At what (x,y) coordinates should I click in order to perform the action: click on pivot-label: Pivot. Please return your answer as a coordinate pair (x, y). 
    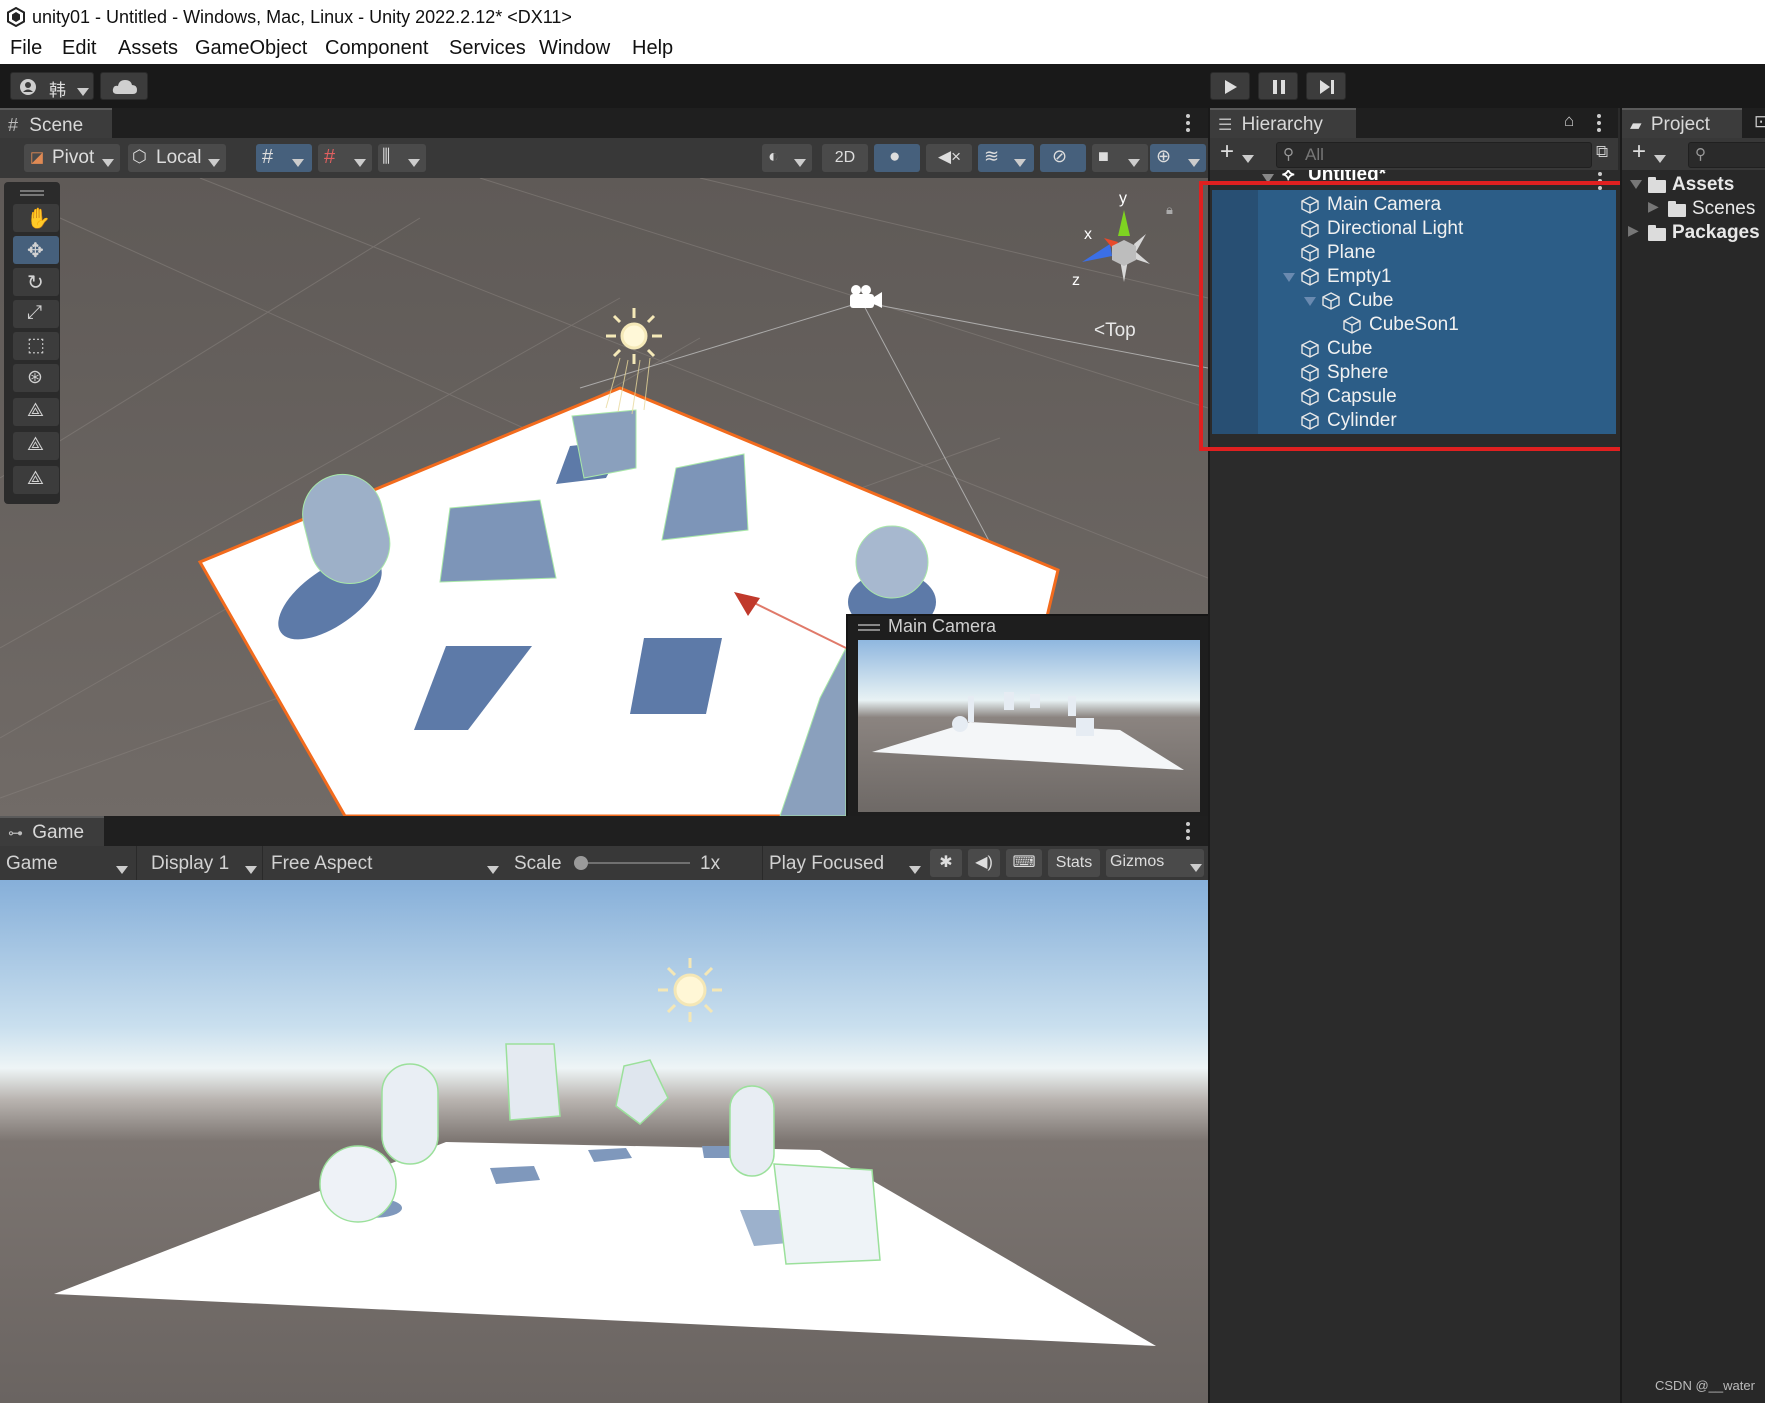
    Looking at the image, I should click on (73, 157).